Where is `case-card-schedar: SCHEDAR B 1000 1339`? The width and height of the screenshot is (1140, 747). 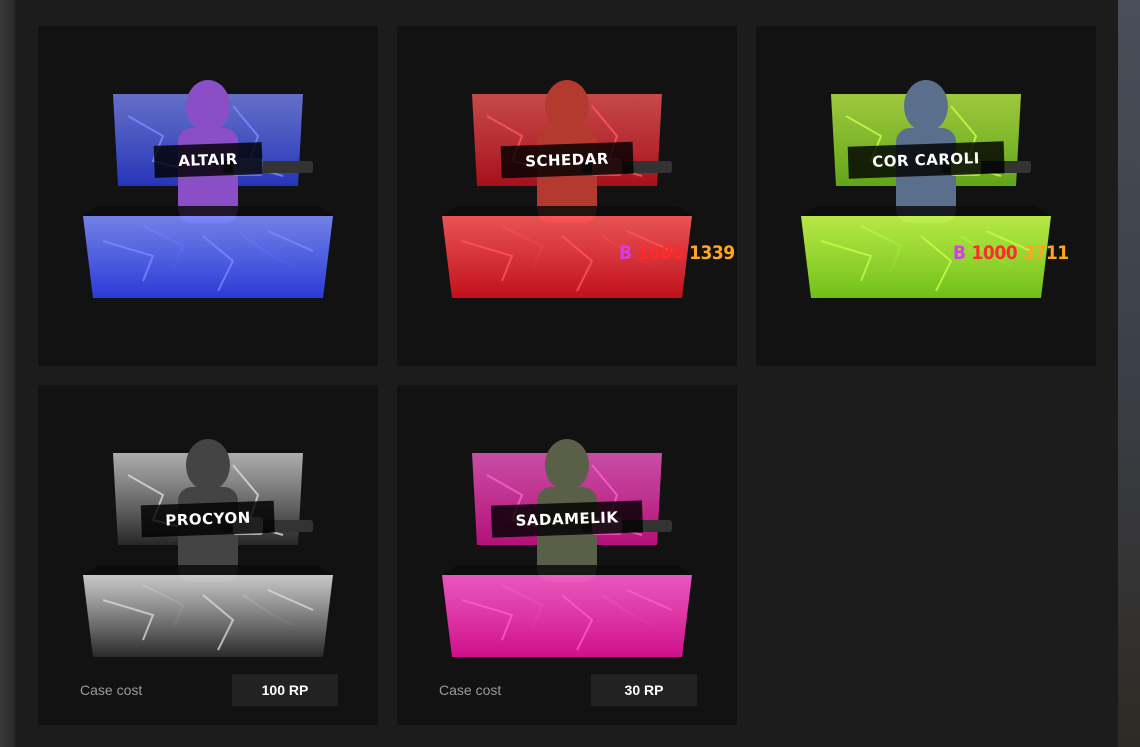 case-card-schedar: SCHEDAR B 1000 1339 is located at coordinates (567, 196).